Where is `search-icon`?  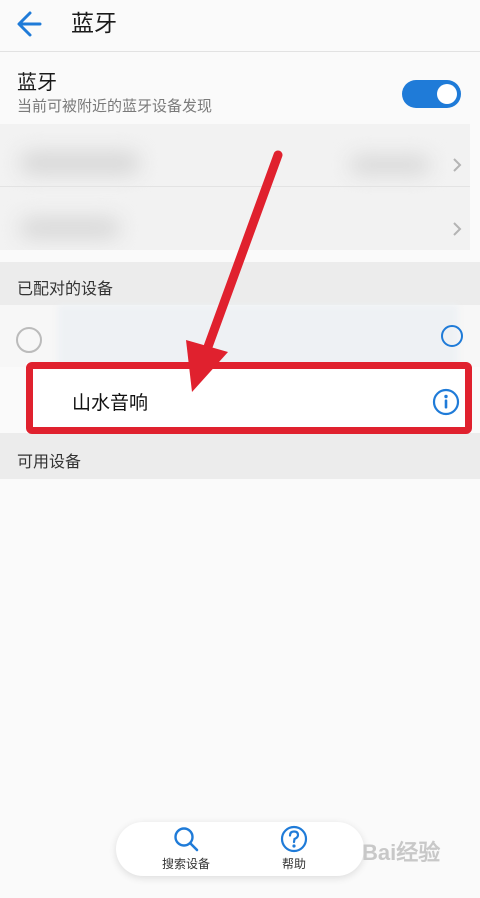
search-icon is located at coordinates (186, 839).